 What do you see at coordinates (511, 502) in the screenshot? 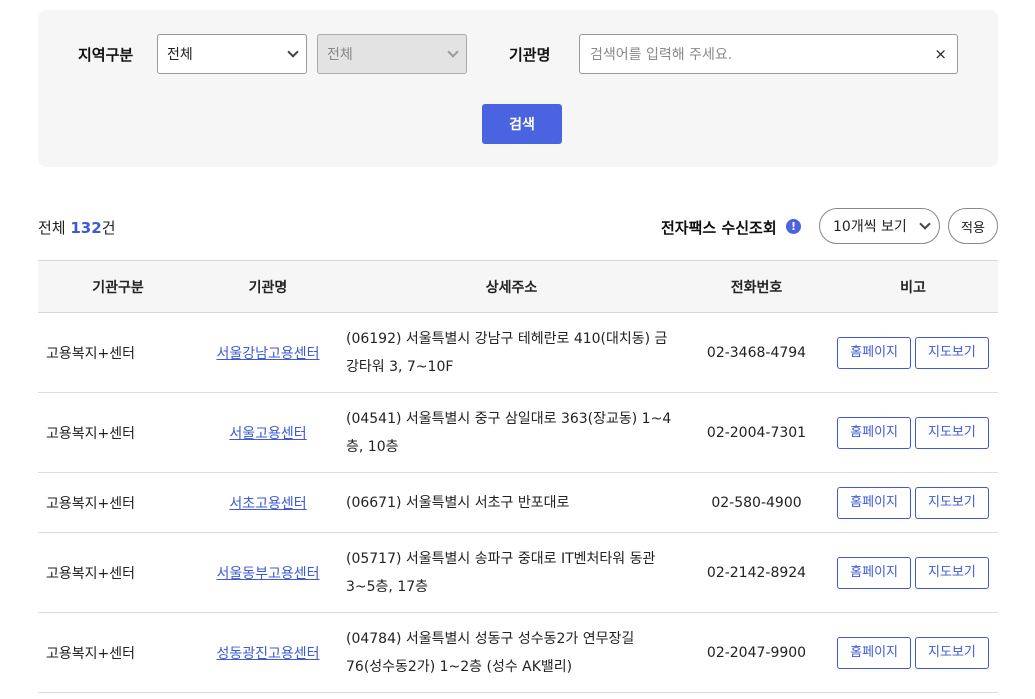
I see `cell-address: (06671) 서울특별시 서초구 반포대로` at bounding box center [511, 502].